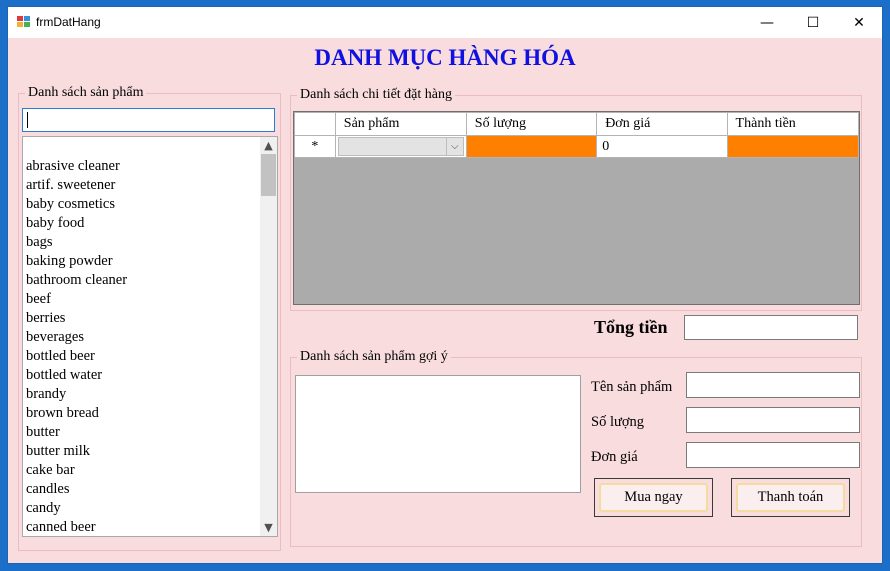 Image resolution: width=890 pixels, height=571 pixels. What do you see at coordinates (268, 336) in the screenshot?
I see `listbox-scrollbar: ▲ ▼` at bounding box center [268, 336].